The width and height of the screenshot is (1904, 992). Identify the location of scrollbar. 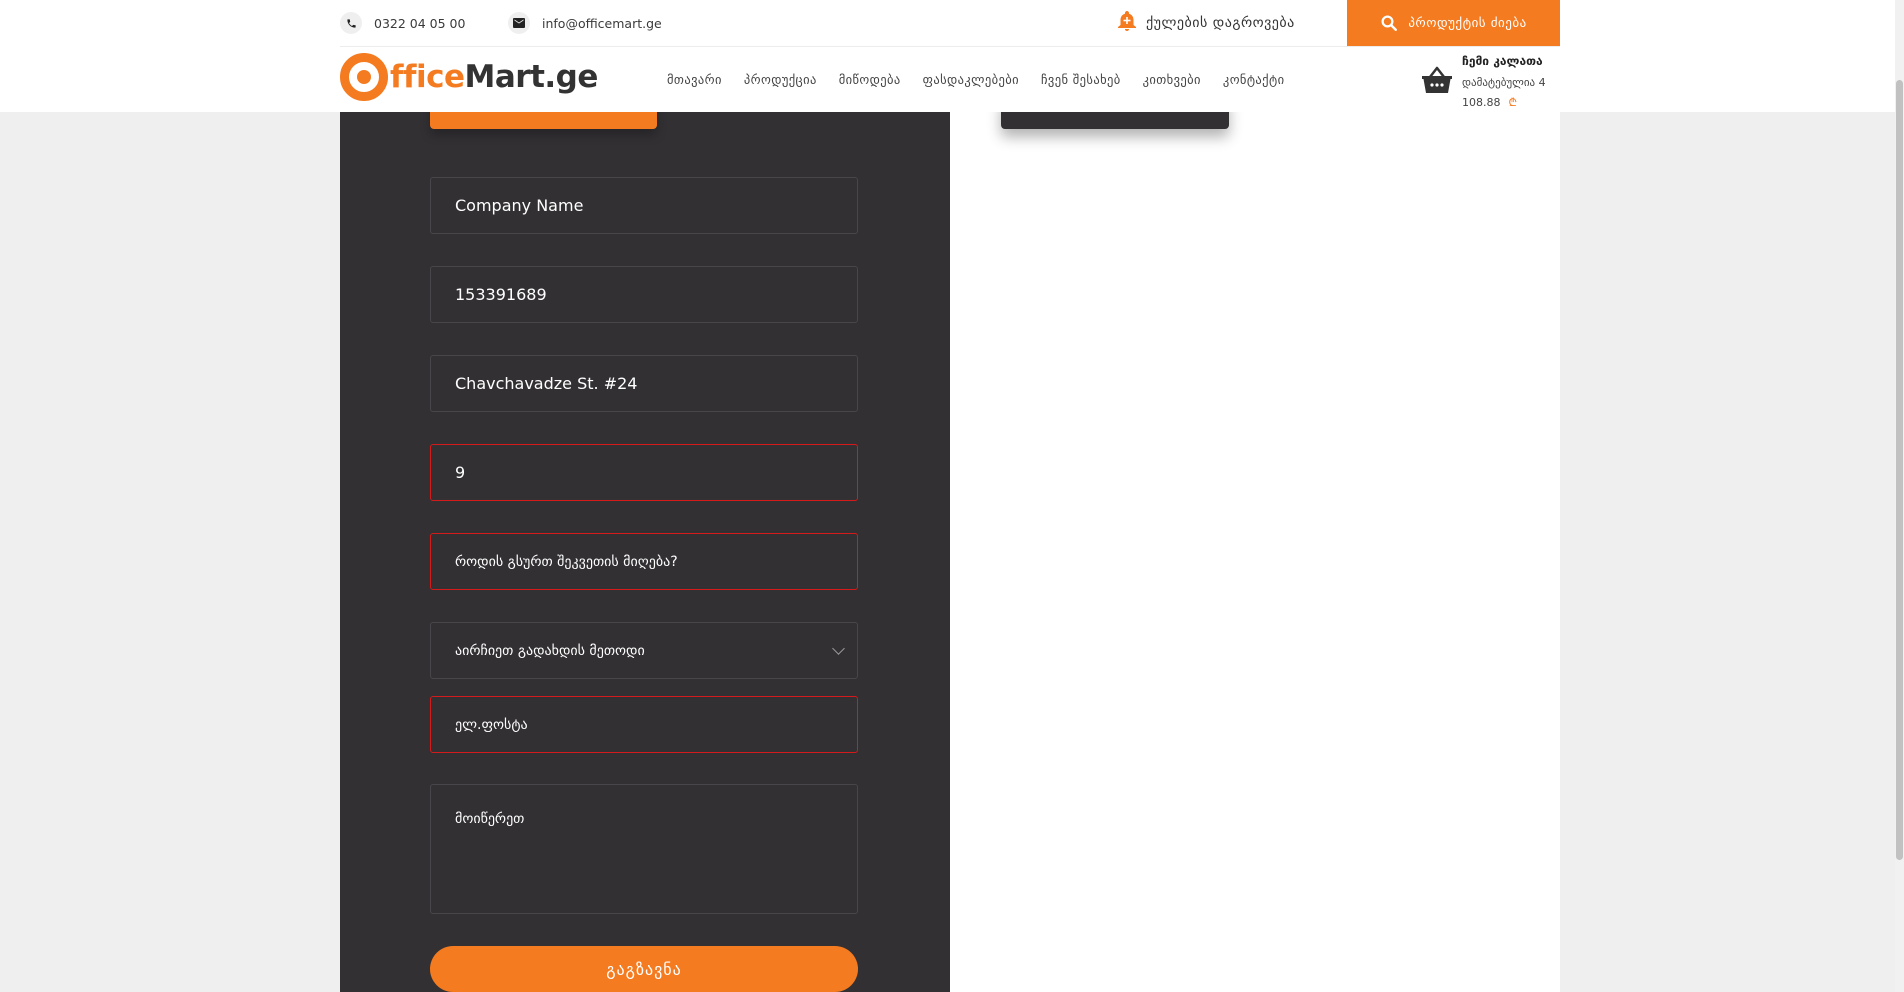
(1899, 496).